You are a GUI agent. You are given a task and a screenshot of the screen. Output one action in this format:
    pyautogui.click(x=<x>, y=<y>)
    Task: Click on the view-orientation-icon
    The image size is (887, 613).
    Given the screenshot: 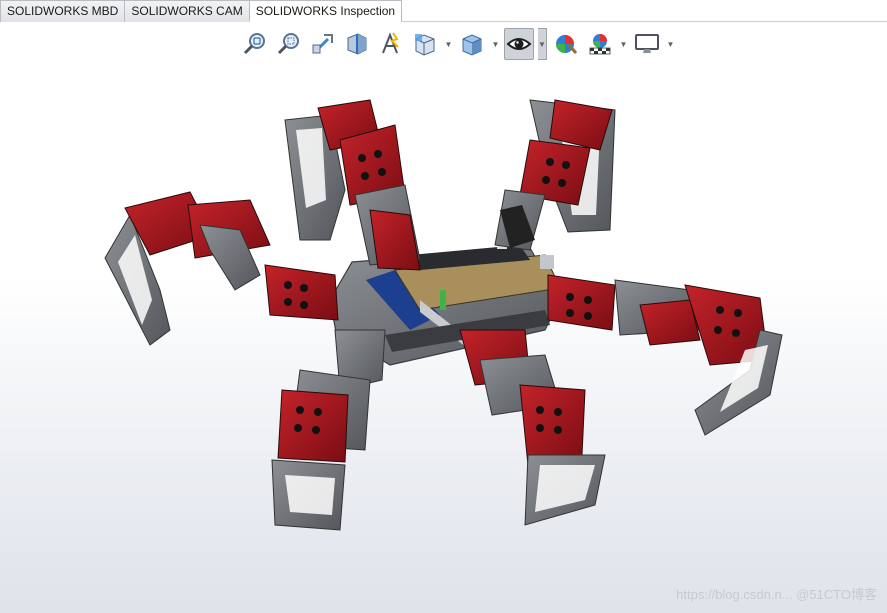 What is the action you would take?
    pyautogui.click(x=425, y=45)
    